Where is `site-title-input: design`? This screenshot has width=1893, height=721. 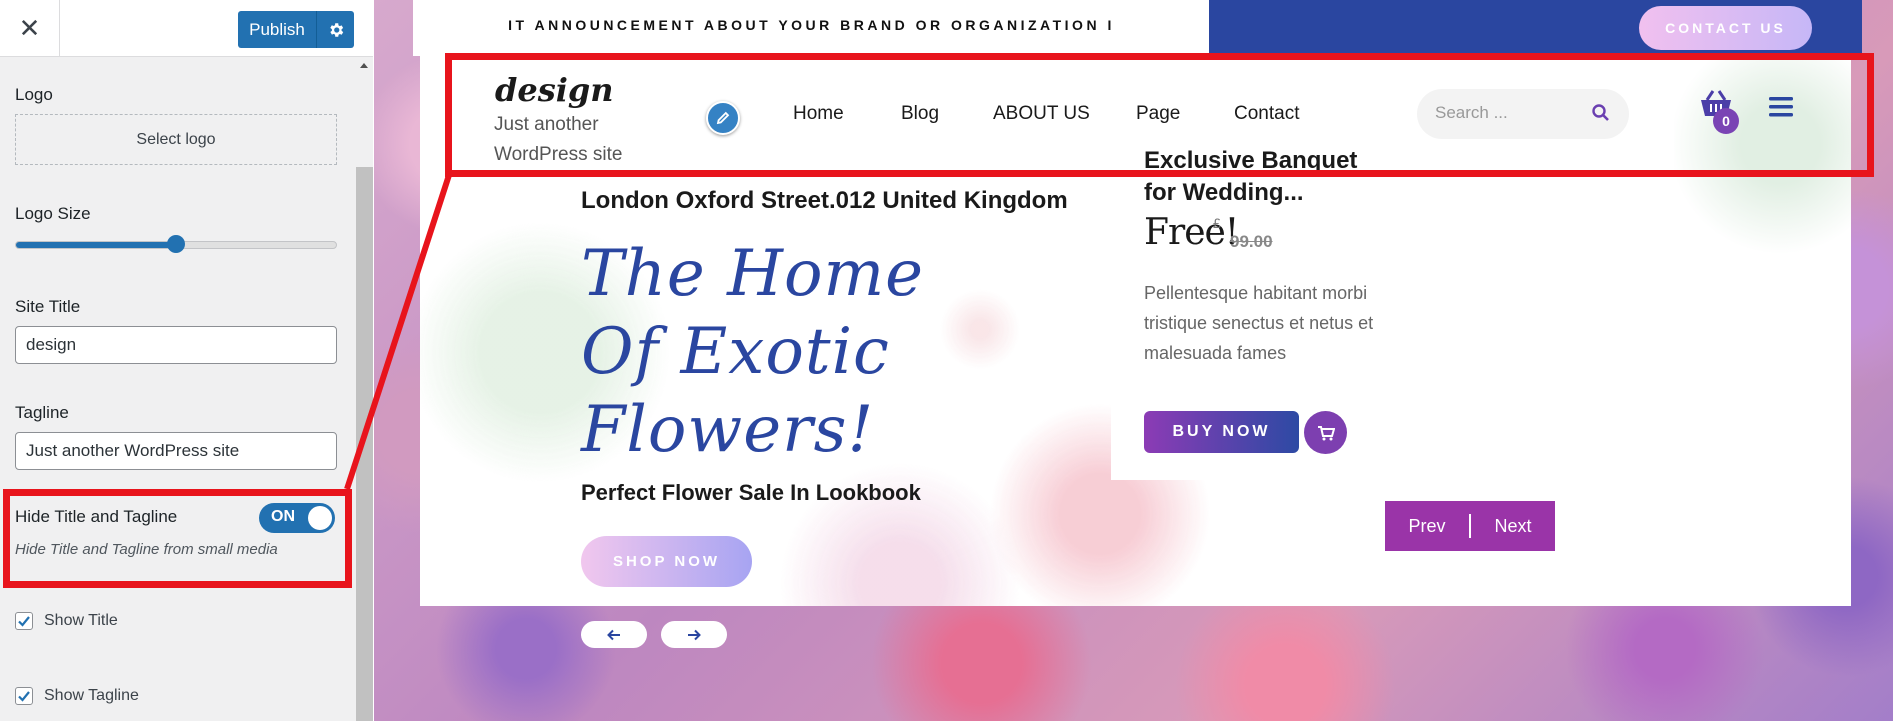 site-title-input: design is located at coordinates (176, 345).